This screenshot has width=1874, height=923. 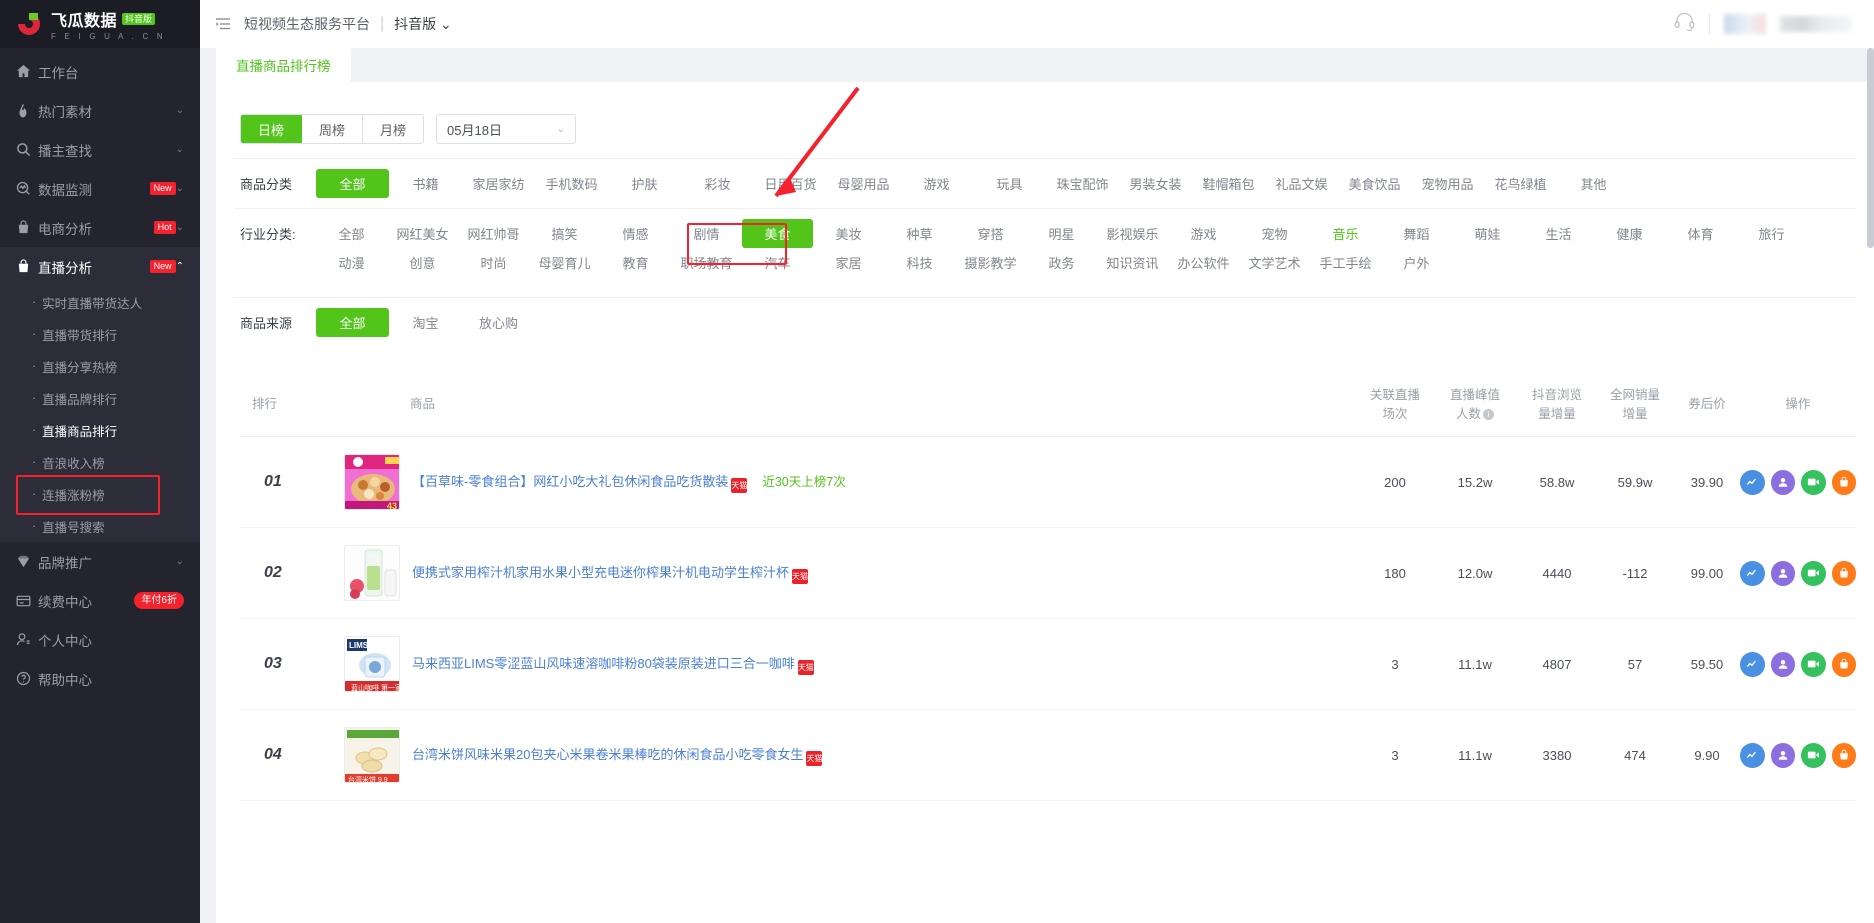 What do you see at coordinates (1203, 262) in the screenshot?
I see `industry-option-office-software: 办公软件` at bounding box center [1203, 262].